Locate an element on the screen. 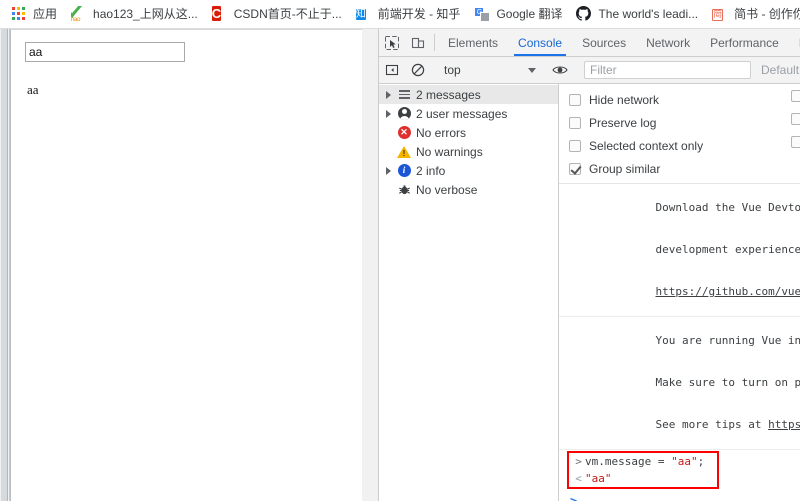  message-output: aa is located at coordinates (33, 89).